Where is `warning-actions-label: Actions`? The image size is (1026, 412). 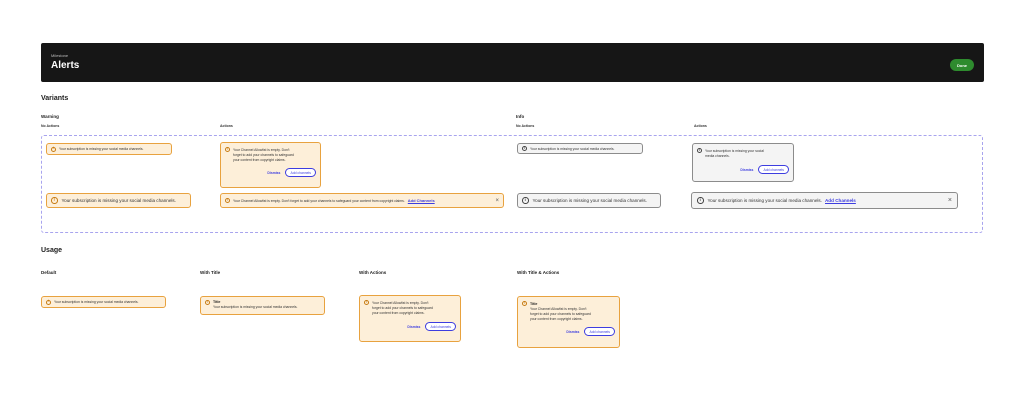
warning-actions-label: Actions is located at coordinates (226, 126).